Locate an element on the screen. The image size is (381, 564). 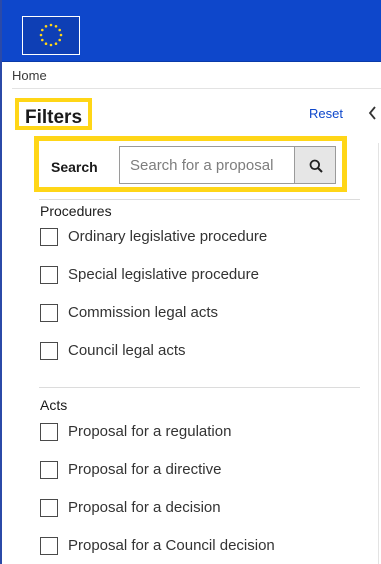
act-proposal-decision: Proposal for a decision is located at coordinates (200, 508).